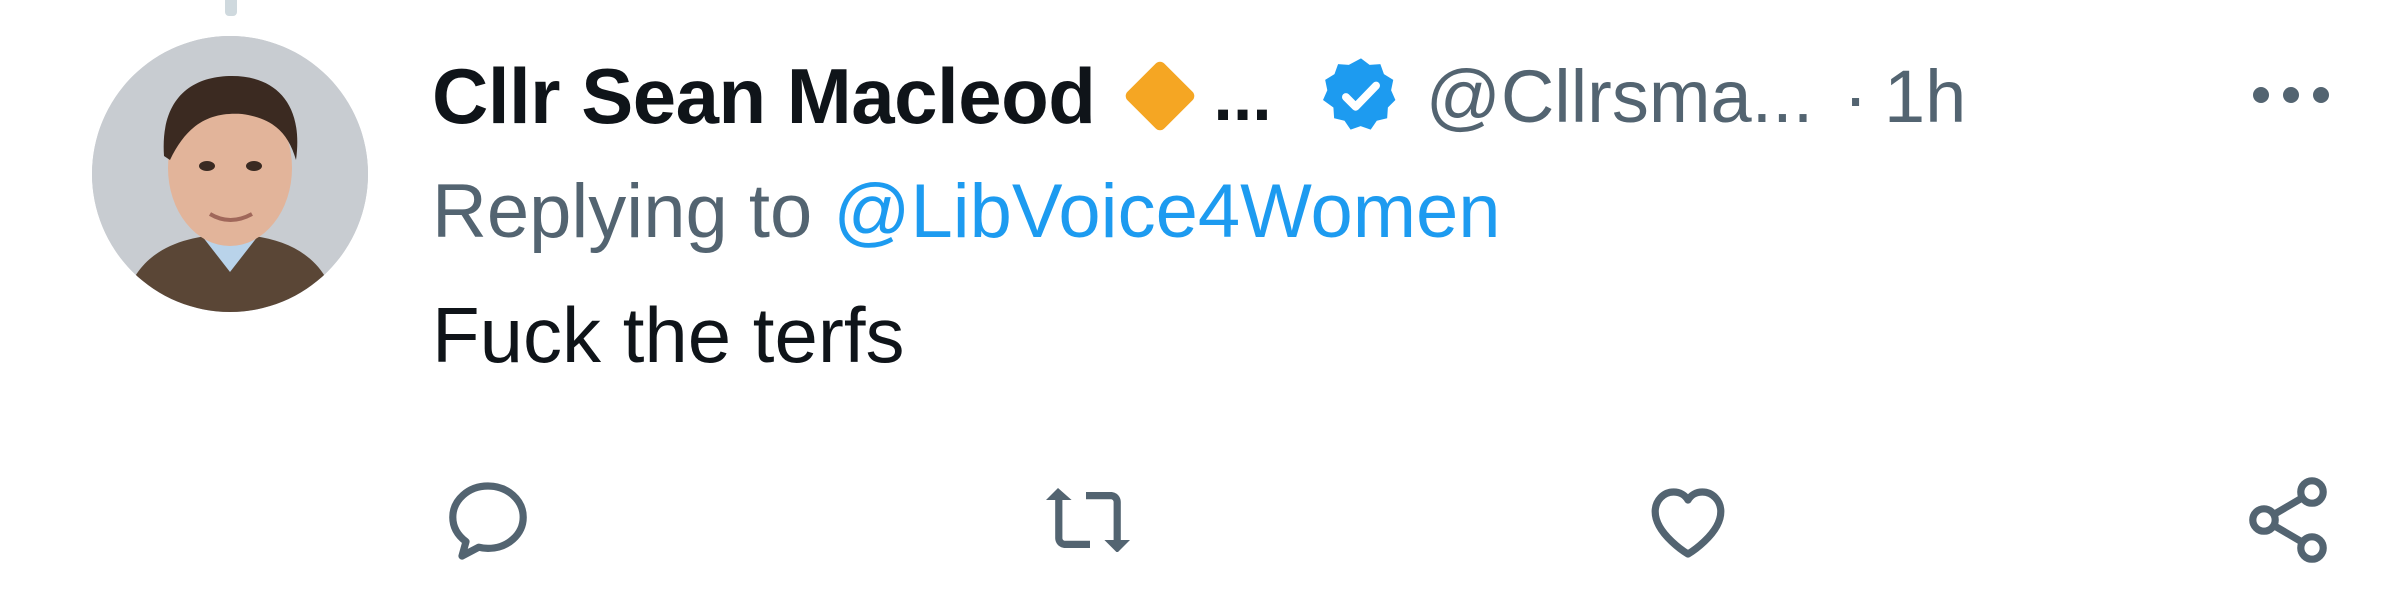 The image size is (2398, 600). I want to click on tweet-header: Cllr Sean Macleod ... @Cllrsma... · 1h, so click(1382, 96).